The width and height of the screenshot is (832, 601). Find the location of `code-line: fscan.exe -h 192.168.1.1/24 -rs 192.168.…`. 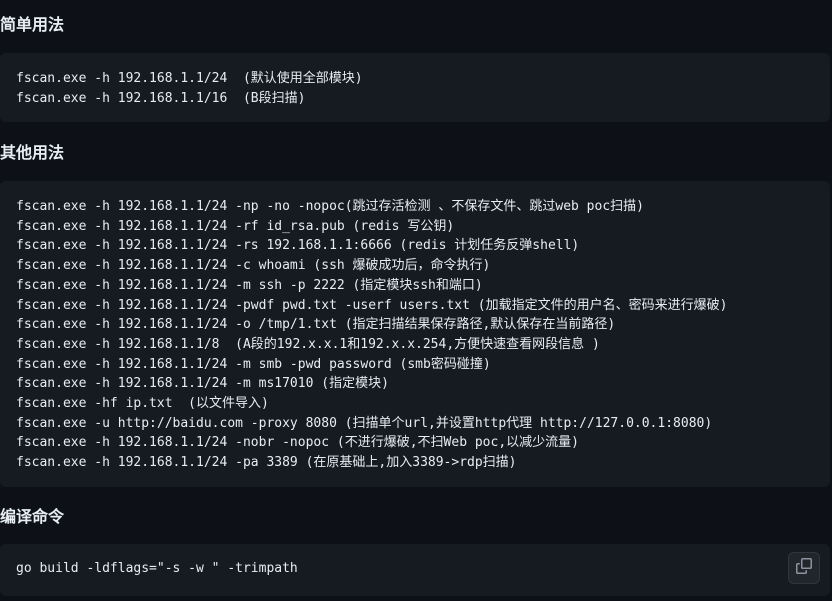

code-line: fscan.exe -h 192.168.1.1/24 -rs 192.168.… is located at coordinates (298, 246).